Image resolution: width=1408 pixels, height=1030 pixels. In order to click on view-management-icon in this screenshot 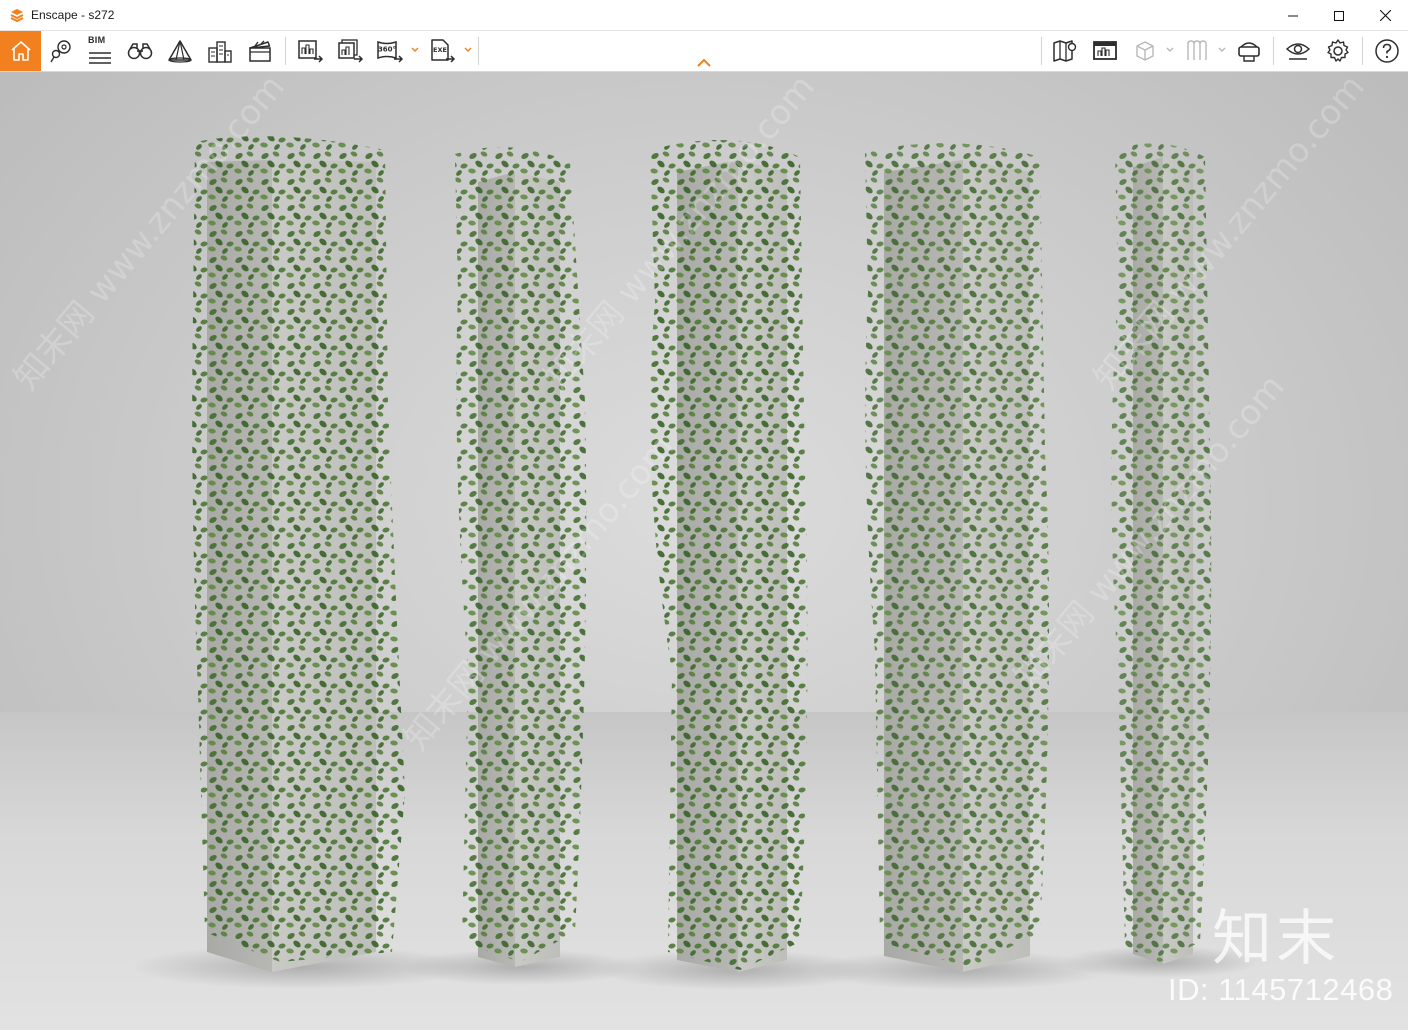, I will do `click(1105, 50)`.